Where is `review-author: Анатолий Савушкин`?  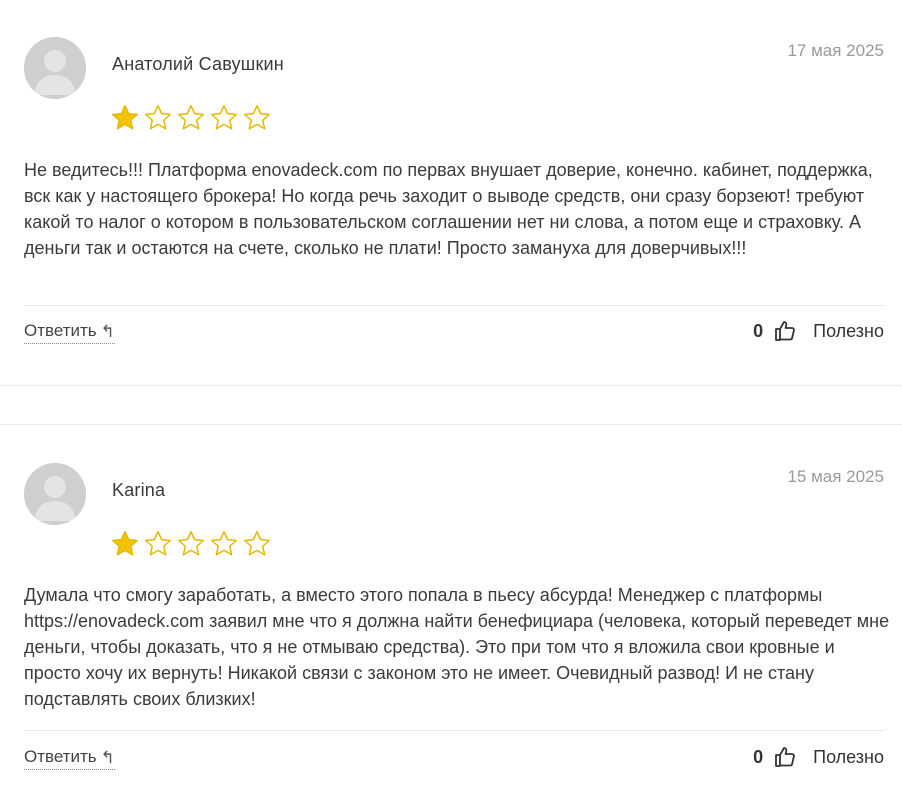
review-author: Анатолий Савушкин is located at coordinates (198, 64).